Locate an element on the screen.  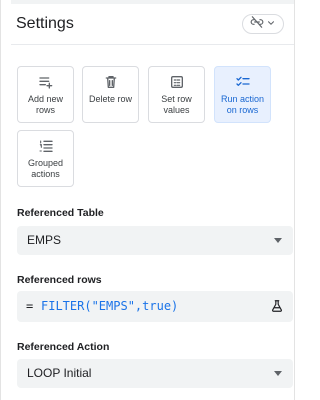
action-set-row-values: Set row values is located at coordinates (176, 94).